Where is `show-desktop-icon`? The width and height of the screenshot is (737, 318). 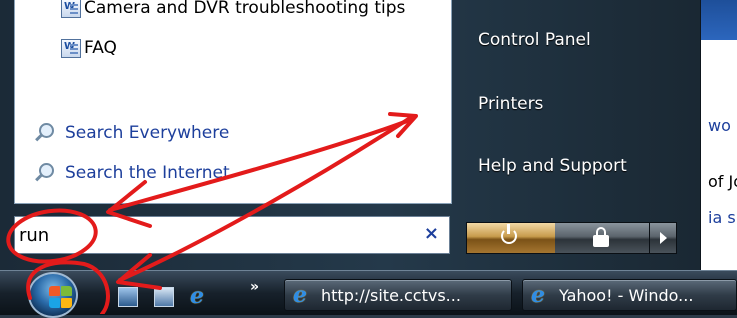 show-desktop-icon is located at coordinates (128, 297).